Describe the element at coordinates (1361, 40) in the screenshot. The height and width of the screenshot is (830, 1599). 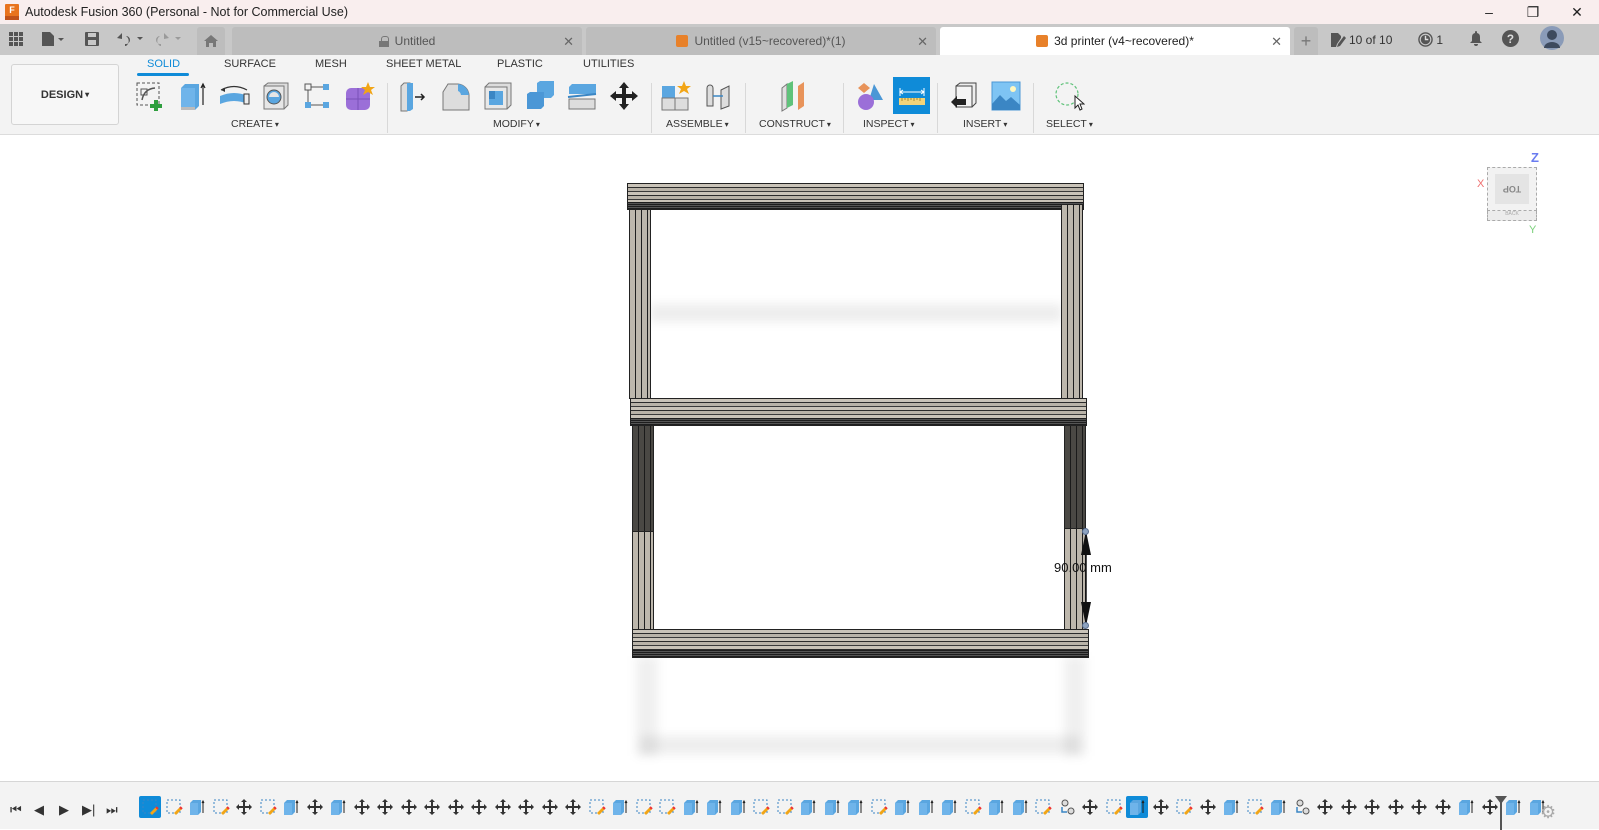
I see `job-status-button: 10 of 10` at that location.